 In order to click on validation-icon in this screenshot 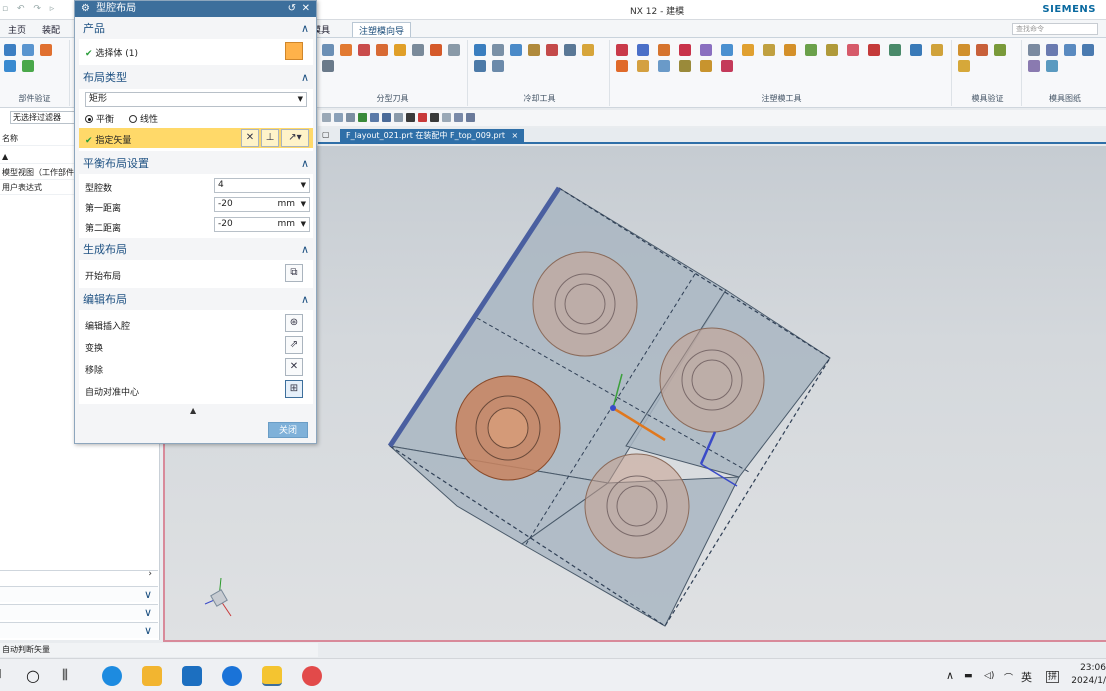, I will do `click(964, 66)`.